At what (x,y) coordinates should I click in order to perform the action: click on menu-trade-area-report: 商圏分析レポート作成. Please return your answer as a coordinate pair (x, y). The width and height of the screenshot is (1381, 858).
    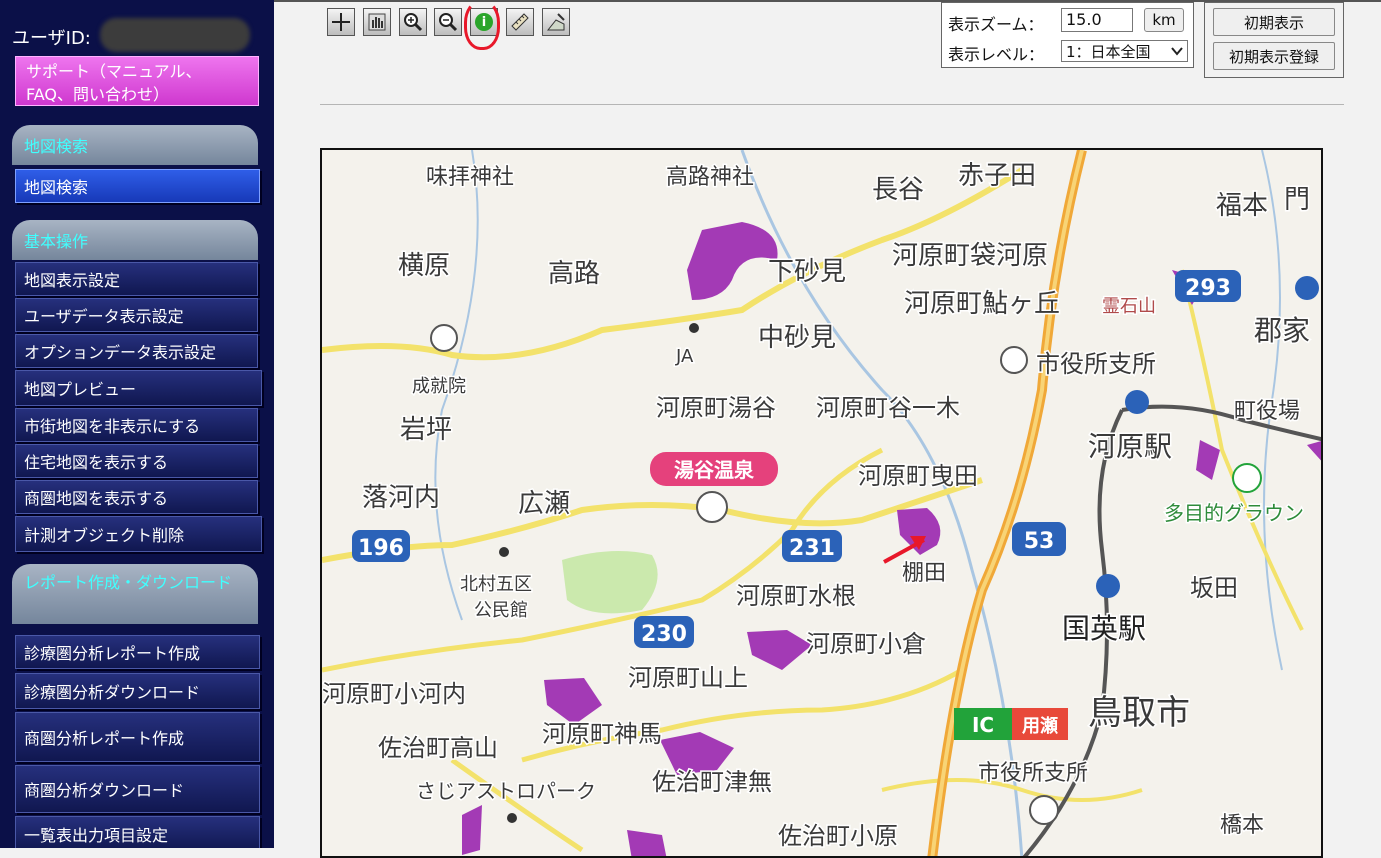
    Looking at the image, I should click on (137, 737).